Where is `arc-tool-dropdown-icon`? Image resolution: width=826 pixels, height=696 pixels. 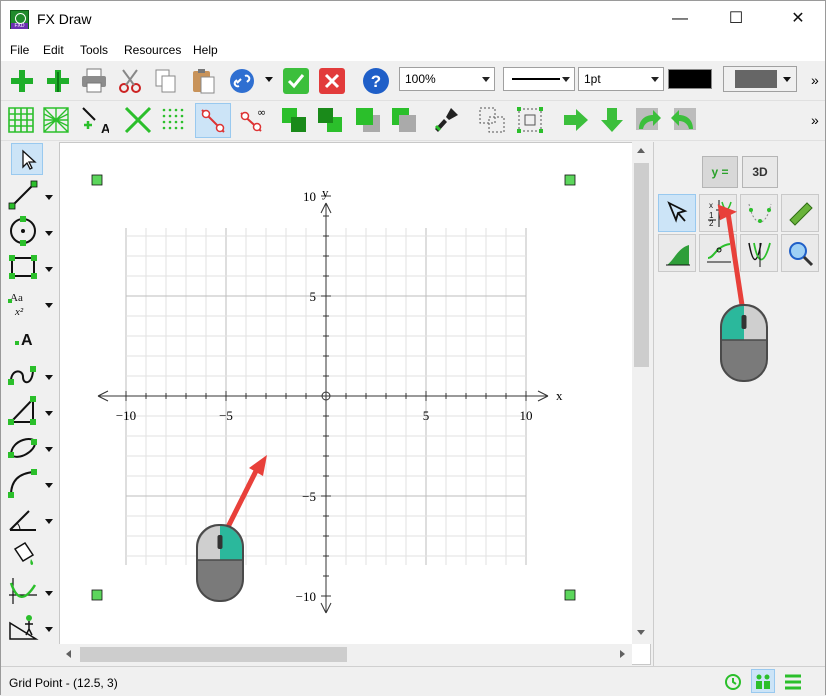 arc-tool-dropdown-icon is located at coordinates (49, 449).